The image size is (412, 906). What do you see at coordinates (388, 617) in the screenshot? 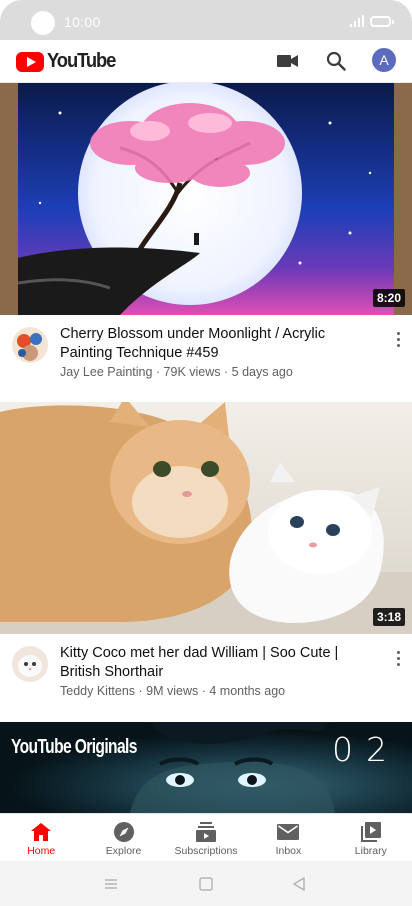
I see `video-duration: 3:18` at bounding box center [388, 617].